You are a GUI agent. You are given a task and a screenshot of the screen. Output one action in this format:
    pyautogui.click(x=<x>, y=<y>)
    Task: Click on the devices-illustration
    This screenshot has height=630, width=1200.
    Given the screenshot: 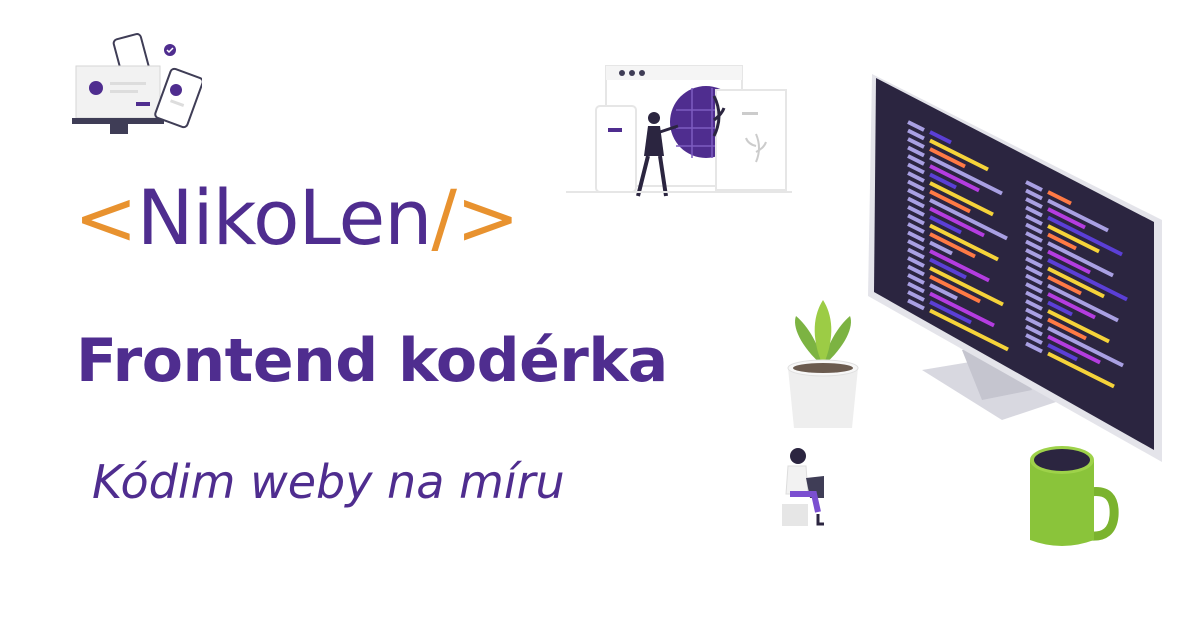 What is the action you would take?
    pyautogui.click(x=137, y=83)
    